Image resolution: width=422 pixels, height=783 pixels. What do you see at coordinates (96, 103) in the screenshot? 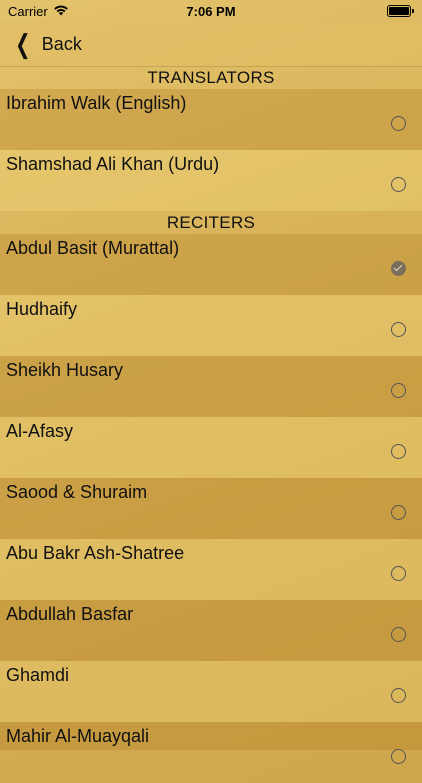
I see `list-item-label: Ibrahim Walk (English)` at bounding box center [96, 103].